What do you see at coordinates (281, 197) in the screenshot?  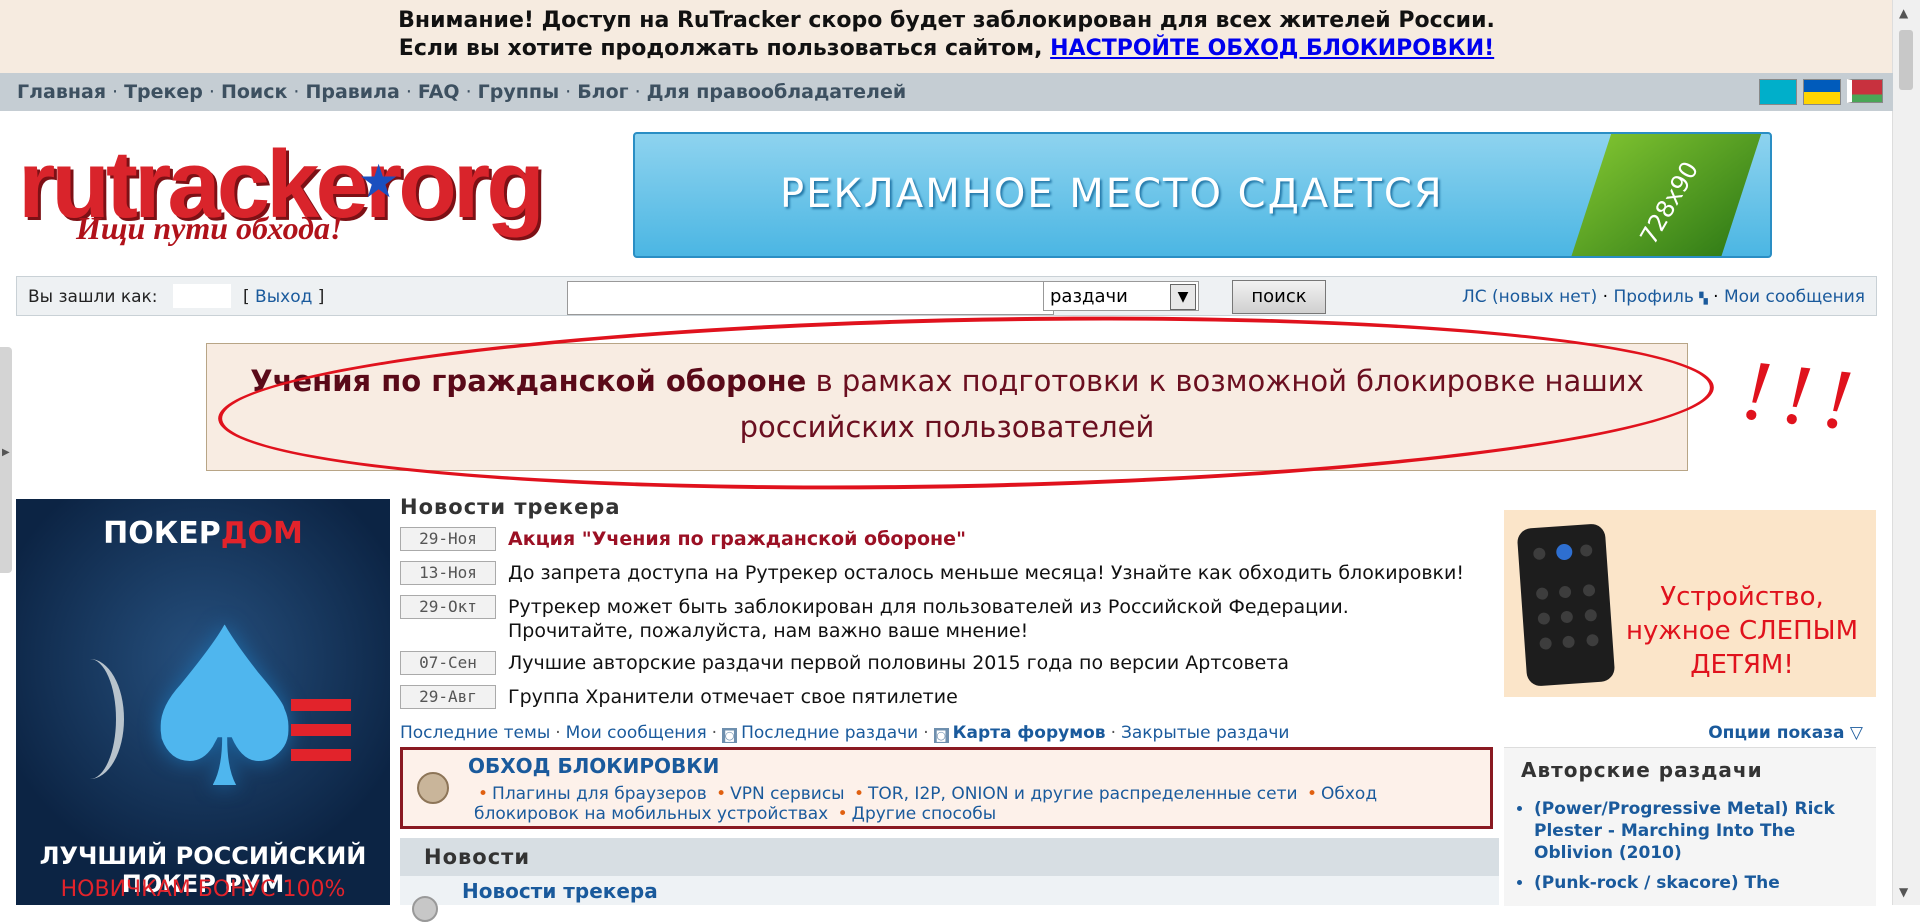 I see `site-logo: rutrackerorg ★ Ищи пути обхода!` at bounding box center [281, 197].